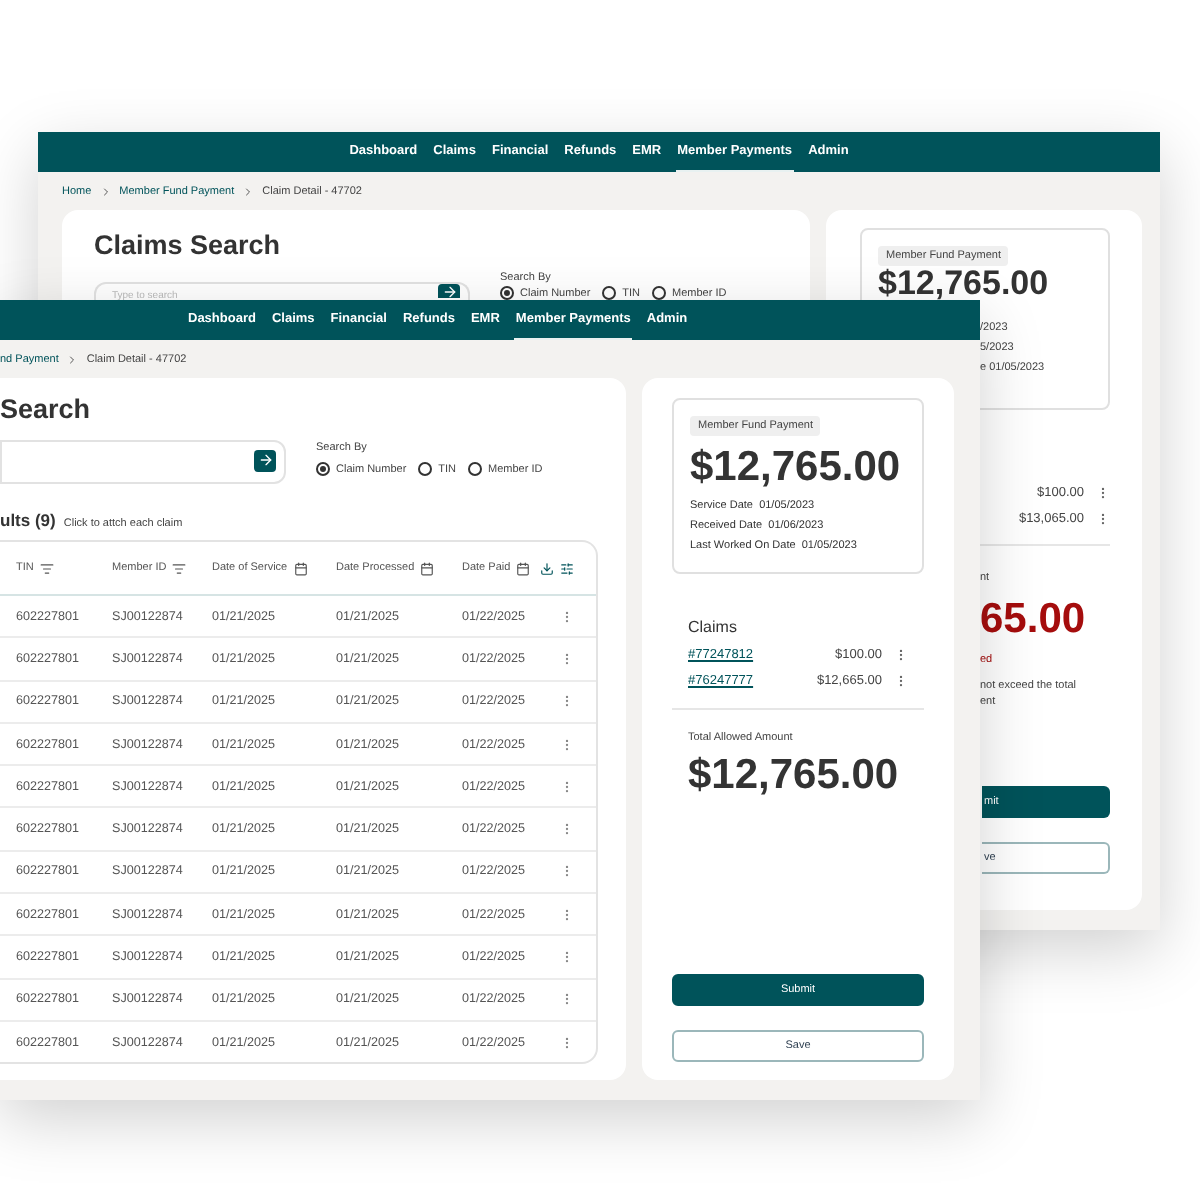 The image size is (1200, 1198). I want to click on total-amount: 65.00, so click(1033, 619).